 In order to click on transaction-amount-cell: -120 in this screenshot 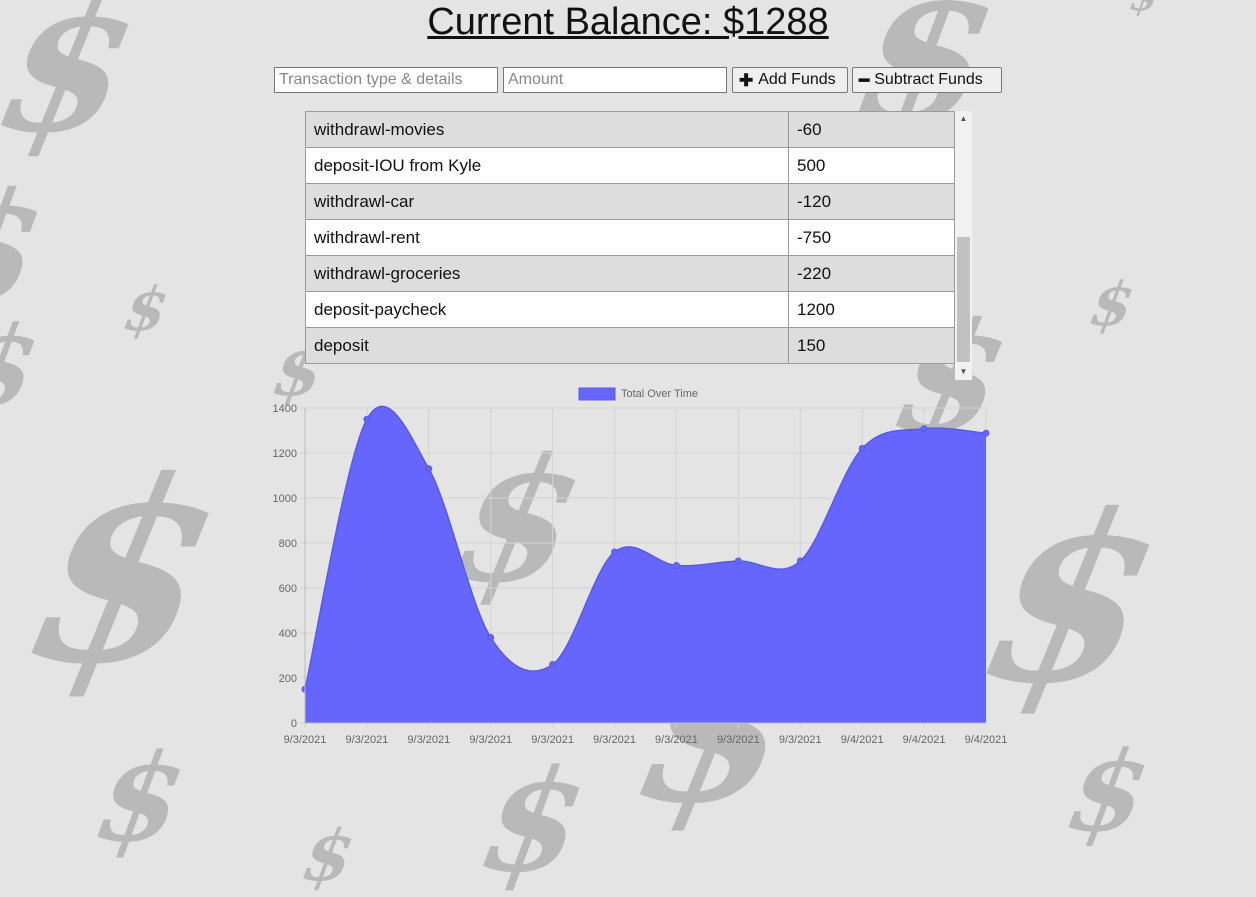, I will do `click(871, 201)`.